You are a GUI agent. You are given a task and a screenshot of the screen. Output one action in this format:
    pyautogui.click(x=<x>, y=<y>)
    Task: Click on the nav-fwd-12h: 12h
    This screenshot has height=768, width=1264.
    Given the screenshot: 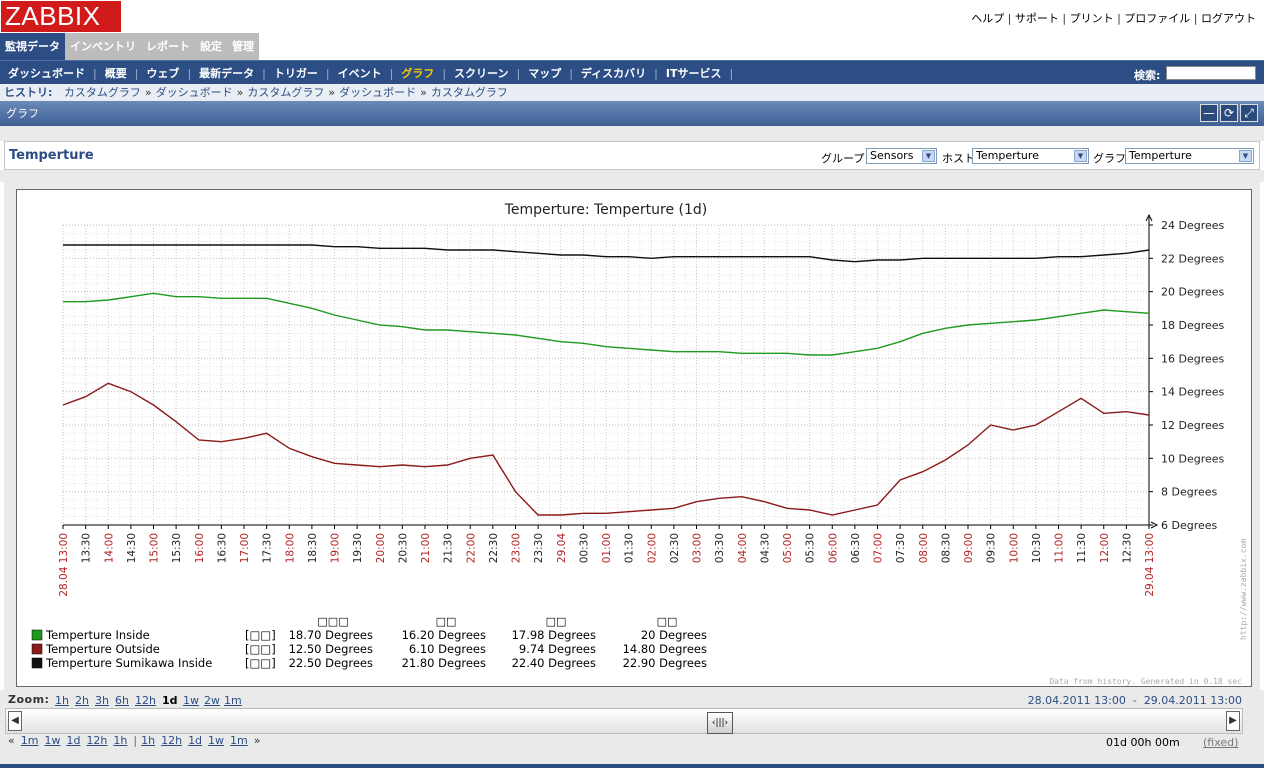 What is the action you would take?
    pyautogui.click(x=171, y=740)
    